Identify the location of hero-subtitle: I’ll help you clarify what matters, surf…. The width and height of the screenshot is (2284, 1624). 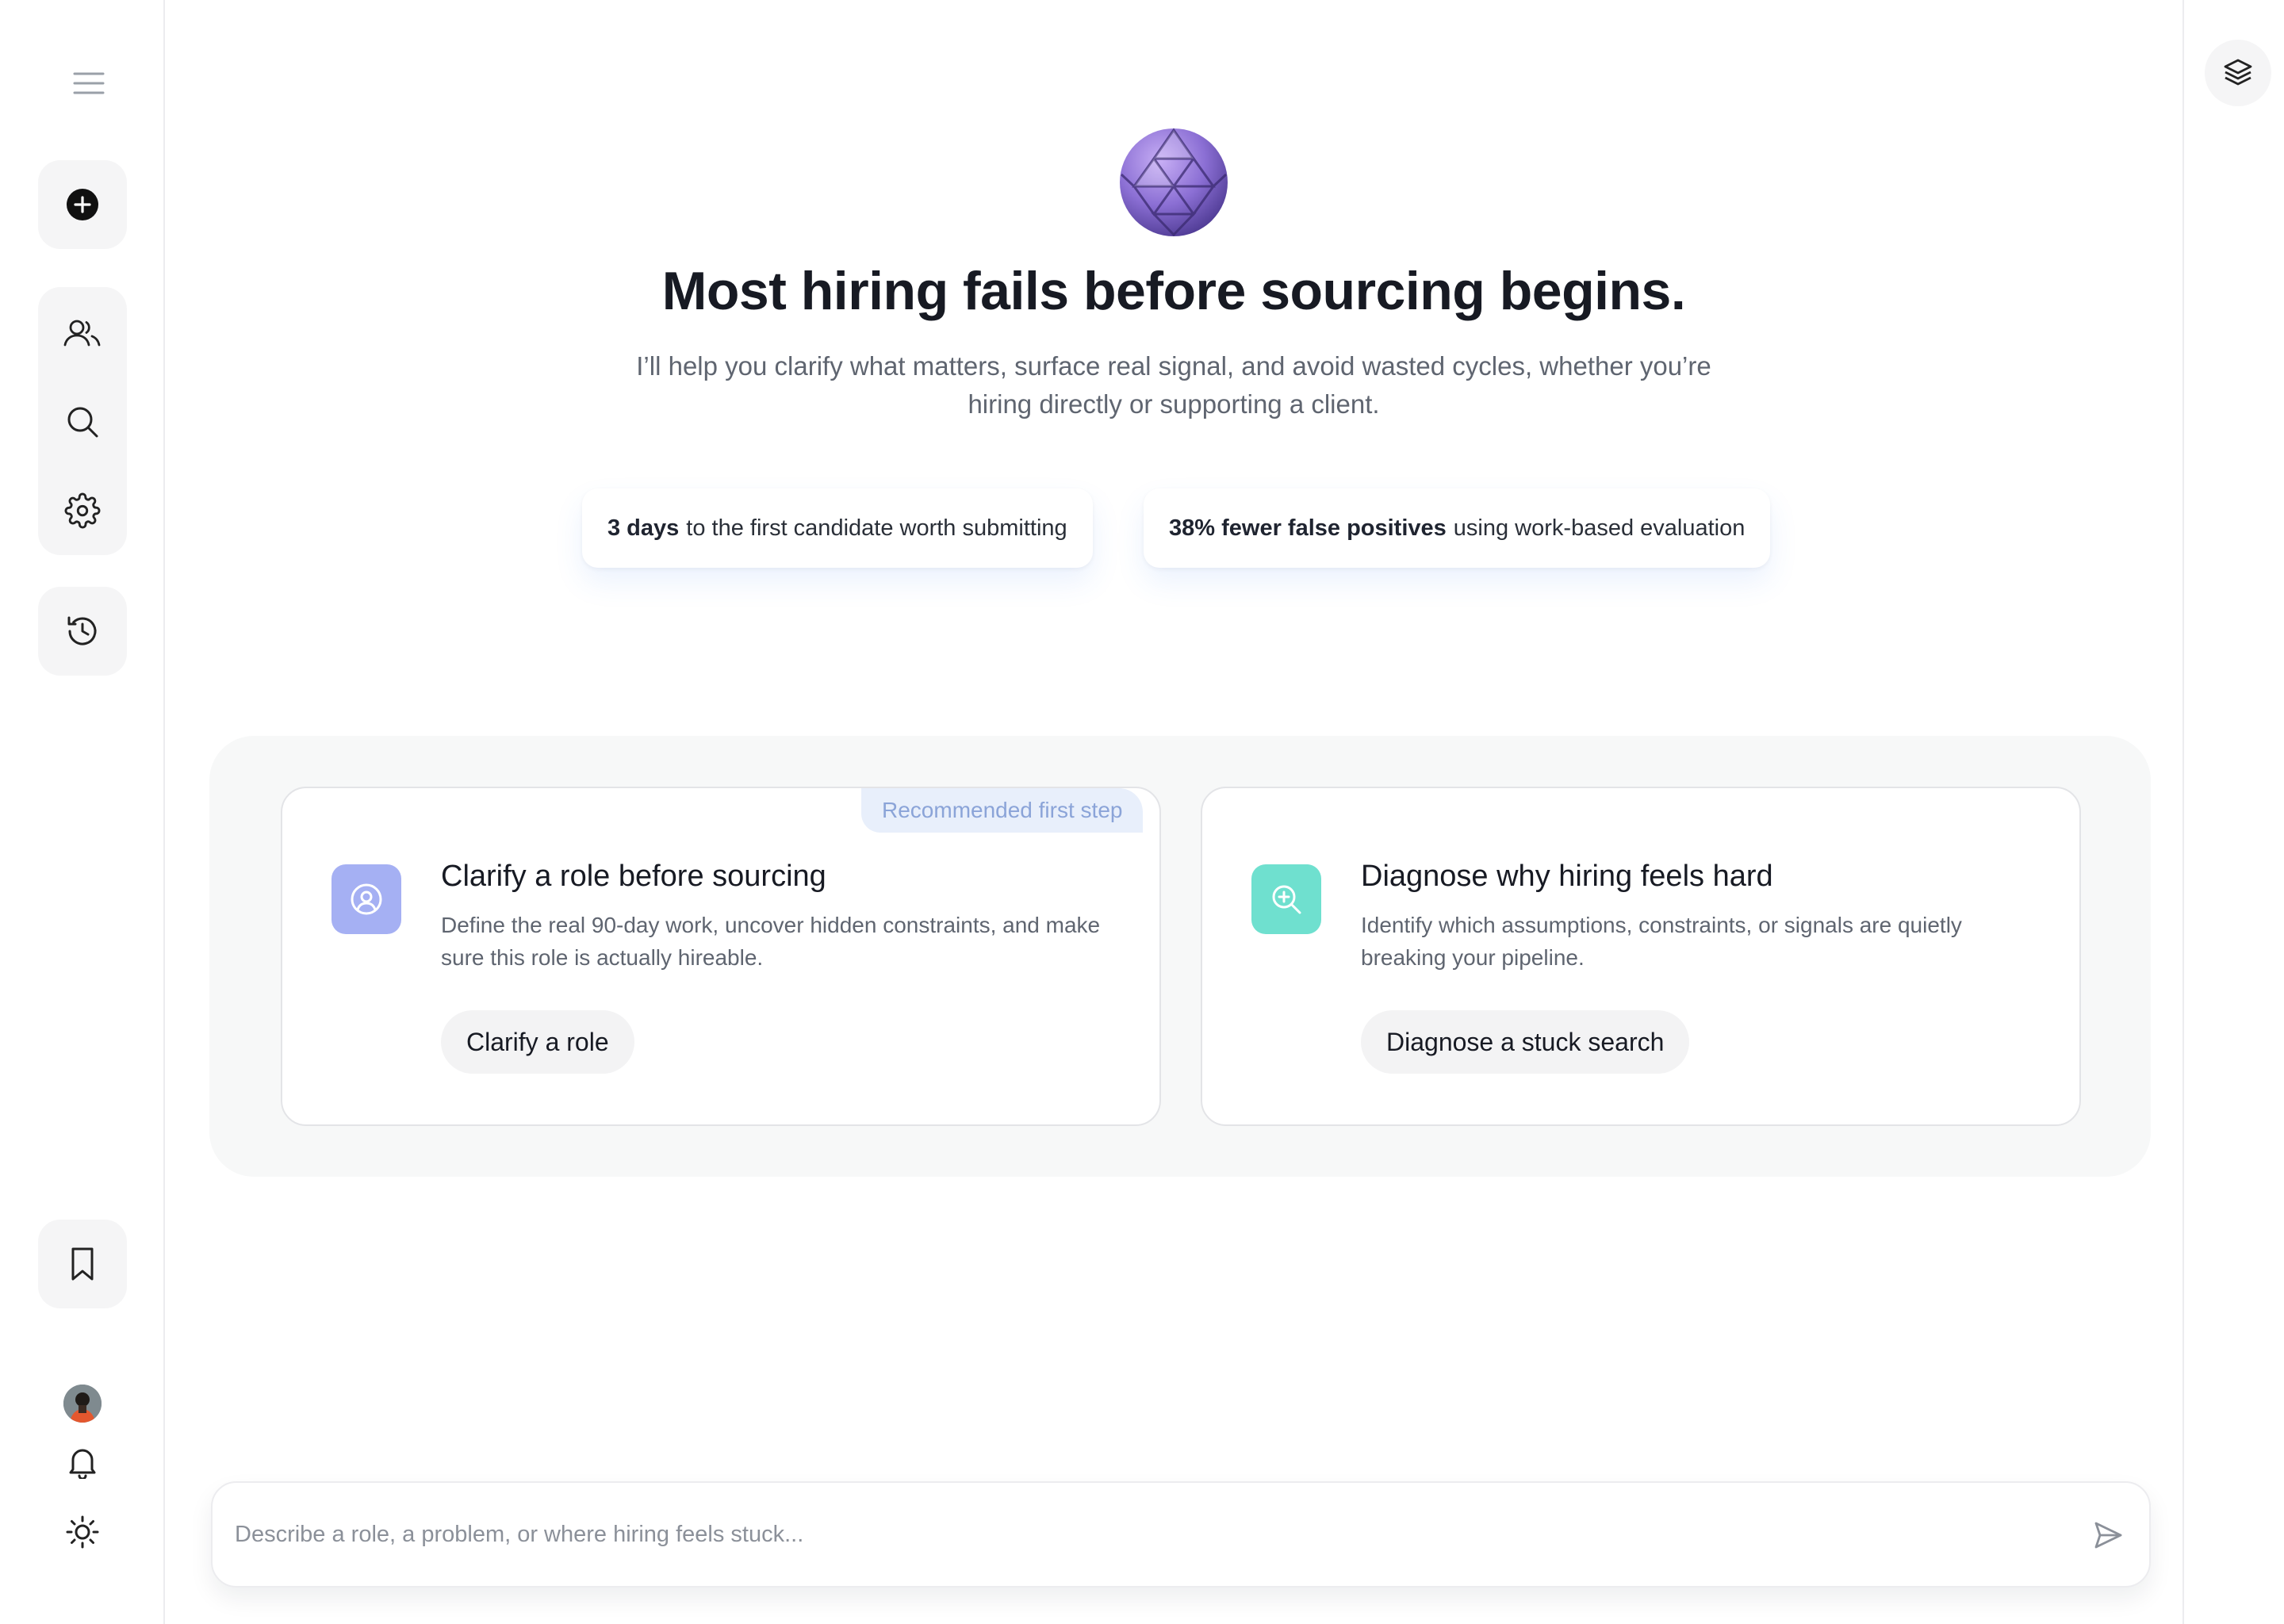
(1173, 385).